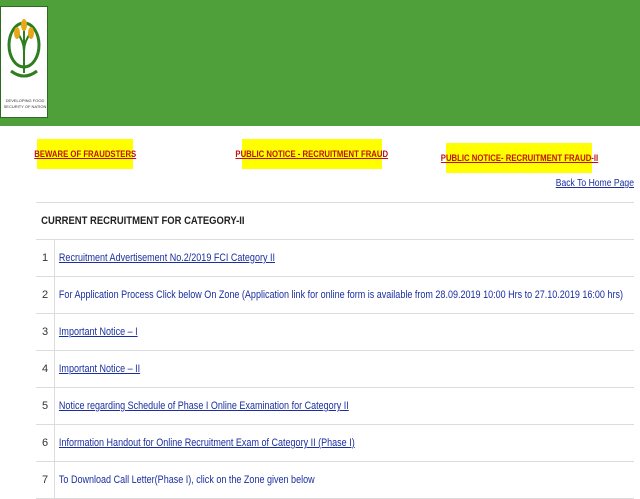  What do you see at coordinates (45, 443) in the screenshot?
I see `row-number: 6` at bounding box center [45, 443].